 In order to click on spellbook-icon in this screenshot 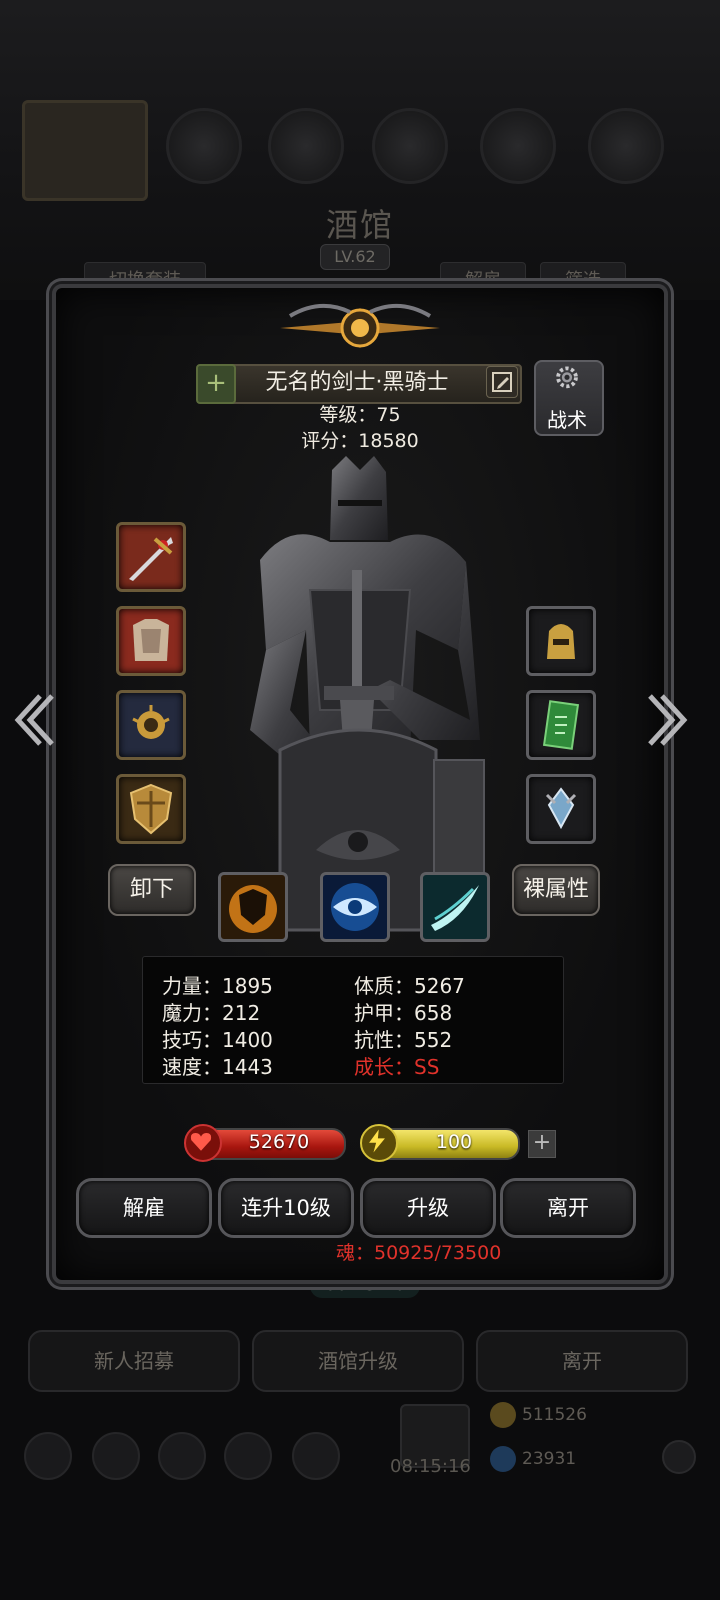, I will do `click(561, 725)`.